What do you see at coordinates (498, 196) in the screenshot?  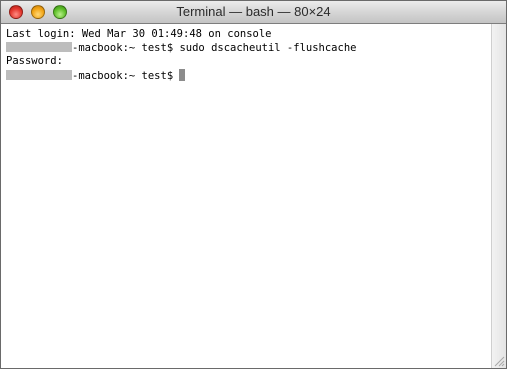 I see `vertical-scrollbar` at bounding box center [498, 196].